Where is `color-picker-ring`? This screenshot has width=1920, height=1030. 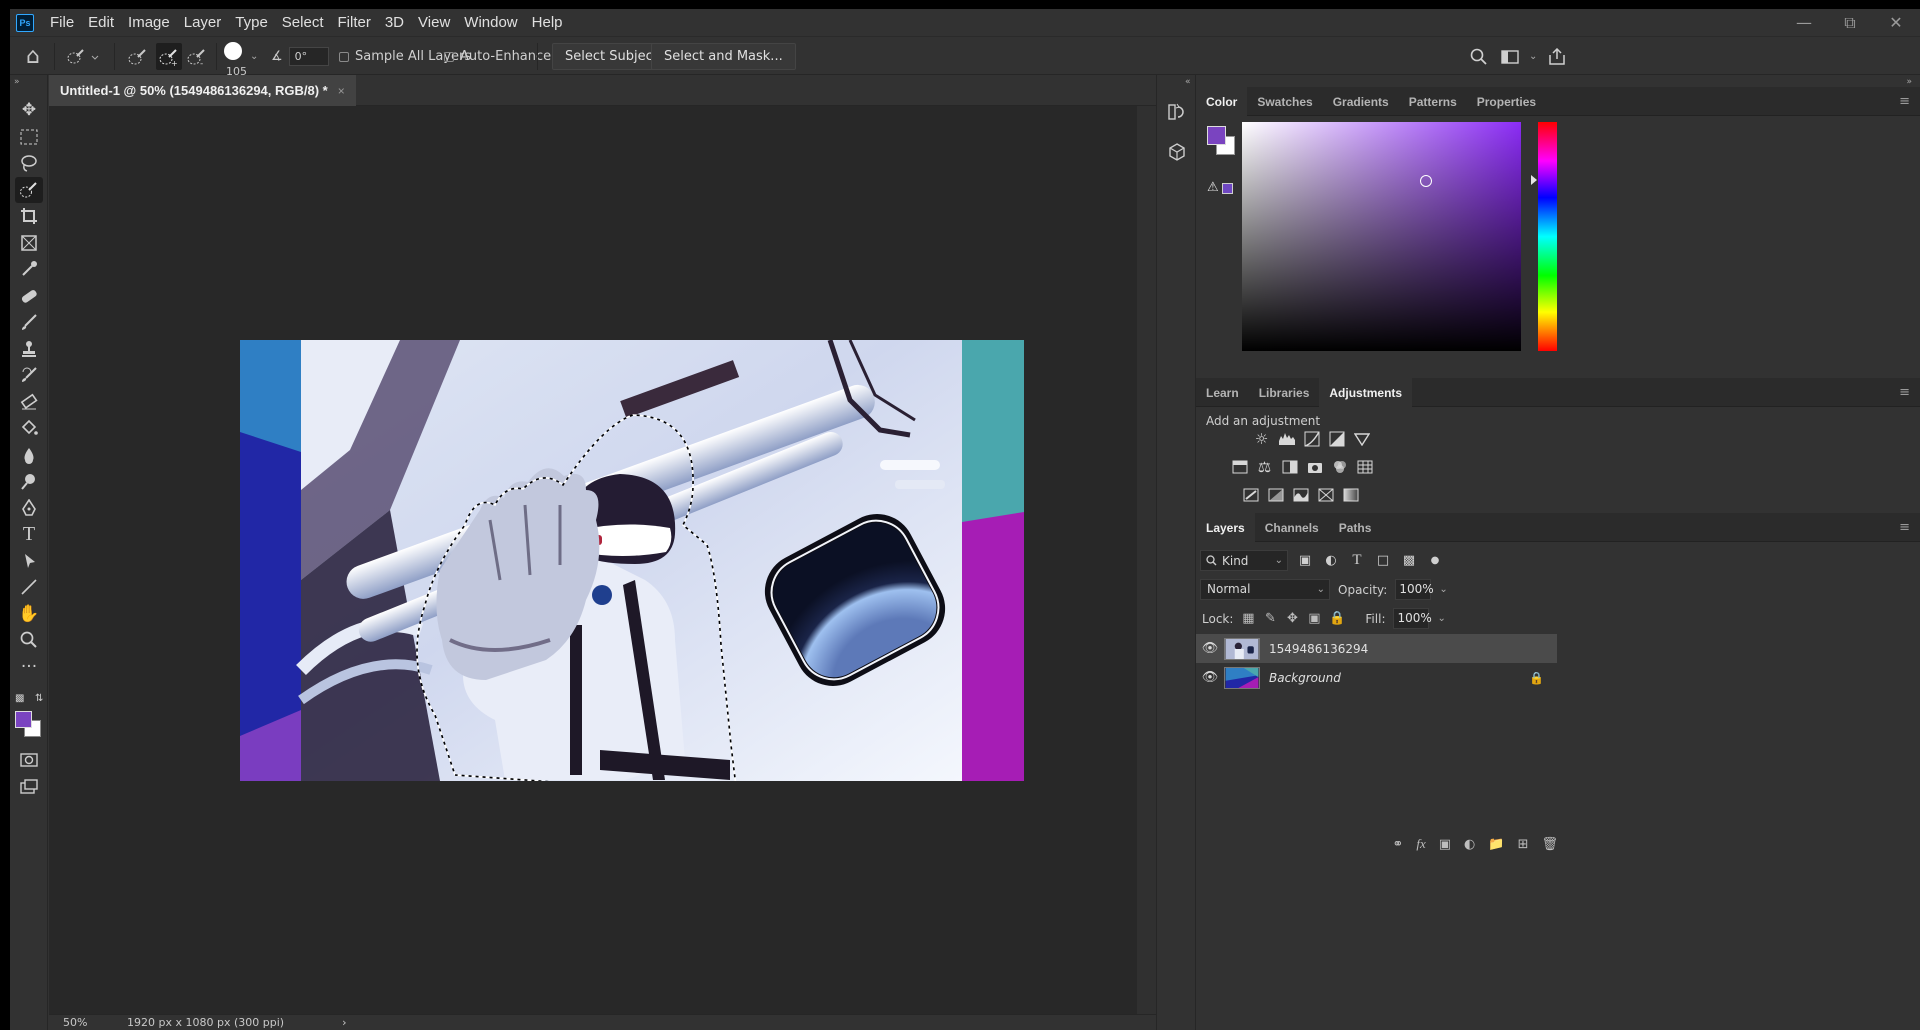
color-picker-ring is located at coordinates (1426, 181).